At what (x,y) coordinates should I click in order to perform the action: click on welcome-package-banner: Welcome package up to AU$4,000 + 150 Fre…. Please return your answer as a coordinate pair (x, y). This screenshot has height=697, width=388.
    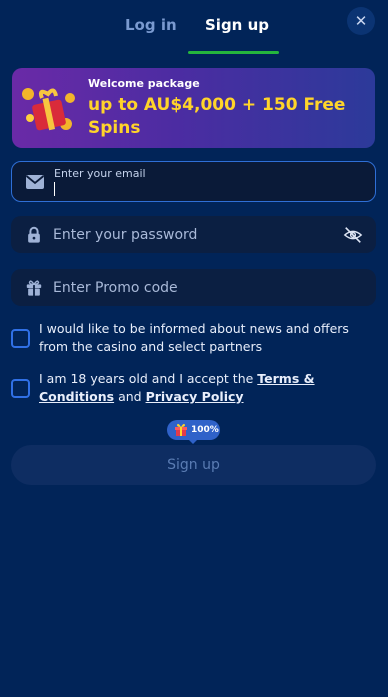
    Looking at the image, I should click on (193, 108).